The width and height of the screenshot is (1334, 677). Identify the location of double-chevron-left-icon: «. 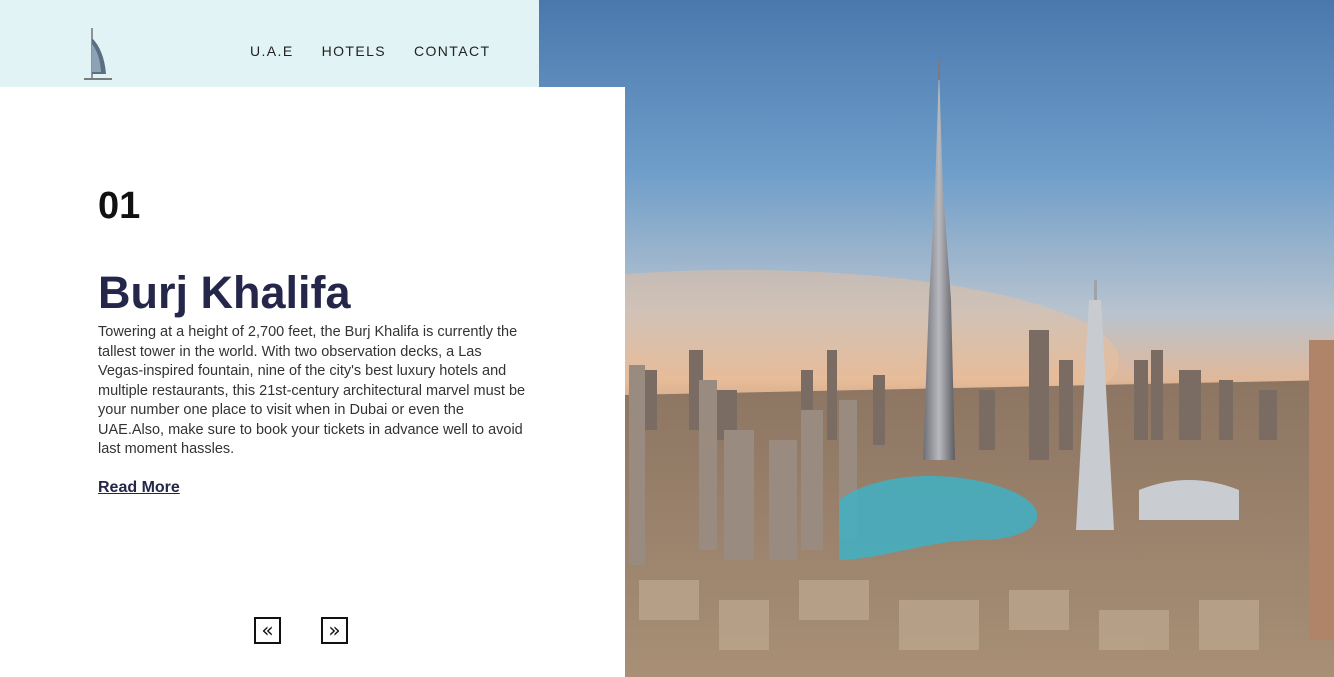
(267, 629).